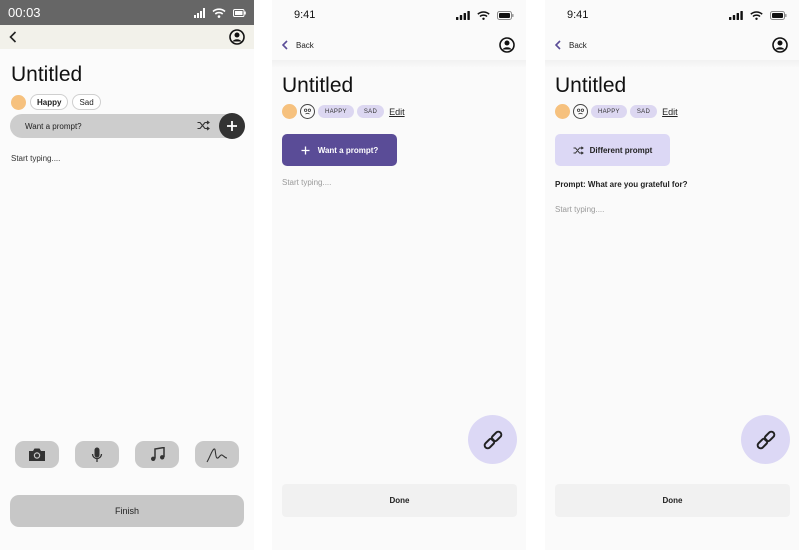  I want to click on different-prompt-label: Different prompt, so click(621, 150).